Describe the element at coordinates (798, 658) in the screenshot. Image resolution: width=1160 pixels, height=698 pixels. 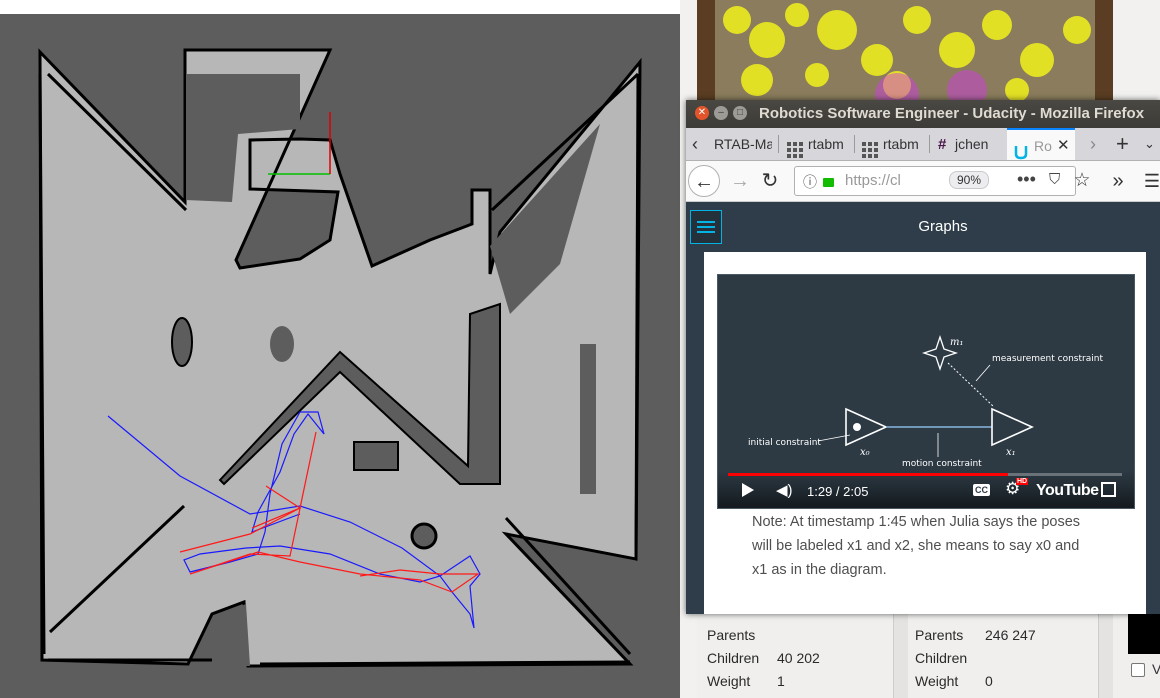
I see `children-value: 40 202` at that location.